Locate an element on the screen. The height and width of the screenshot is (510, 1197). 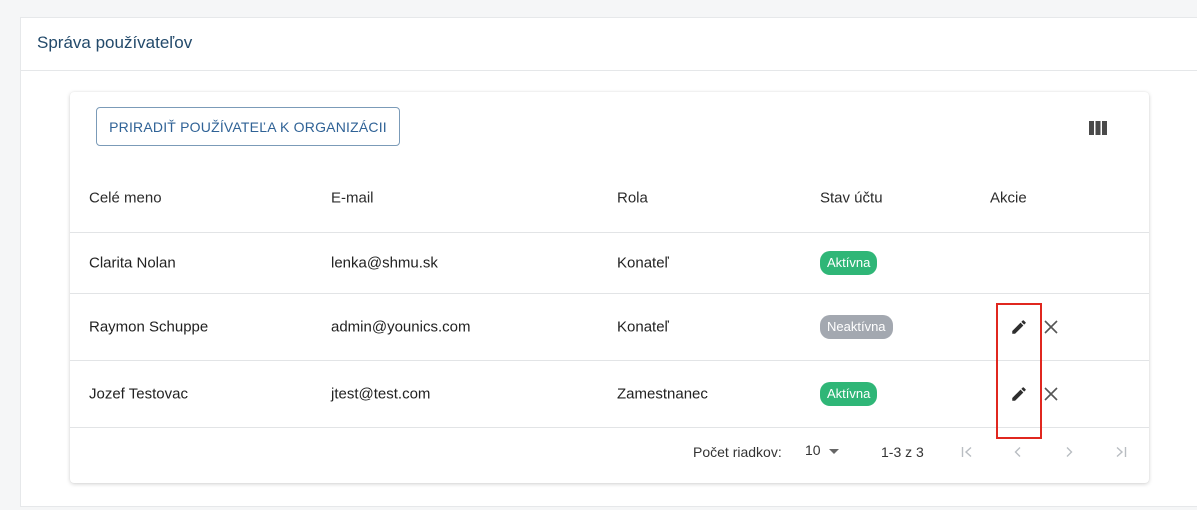
previous-page-icon is located at coordinates (1018, 452).